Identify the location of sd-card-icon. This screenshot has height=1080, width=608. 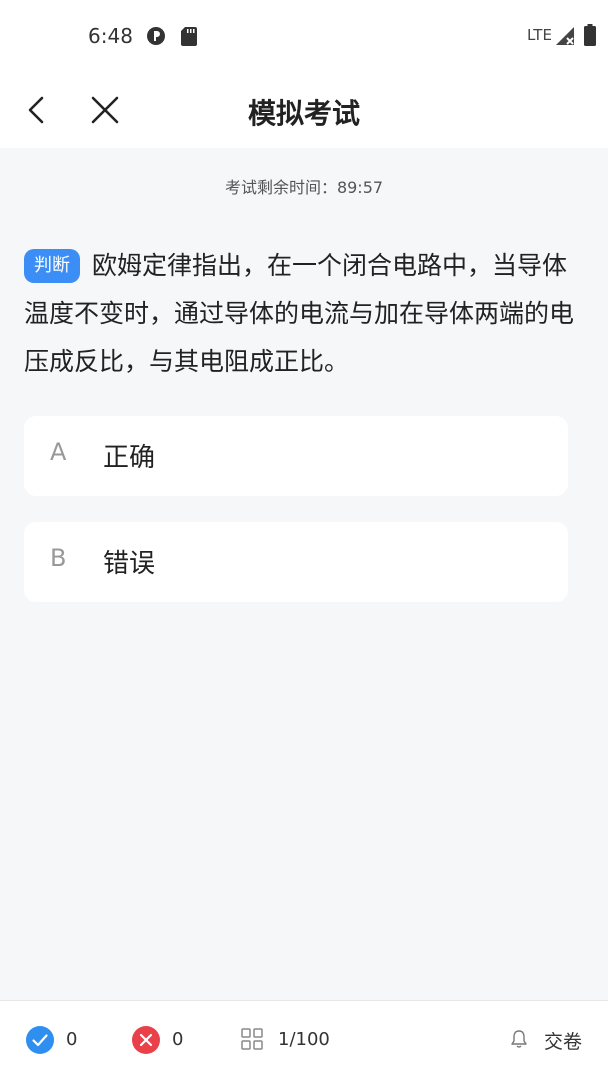
(189, 36).